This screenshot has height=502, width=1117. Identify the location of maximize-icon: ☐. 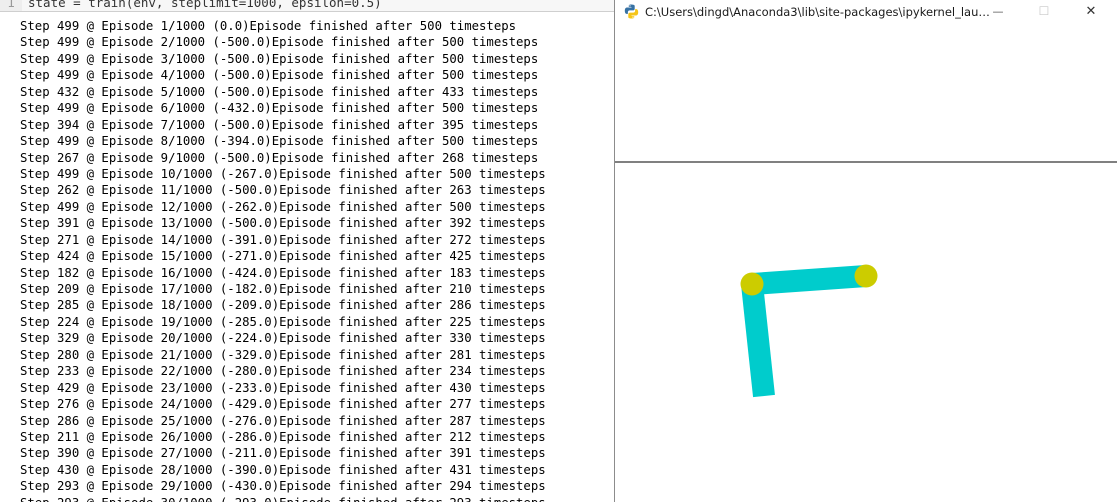
(1044, 11).